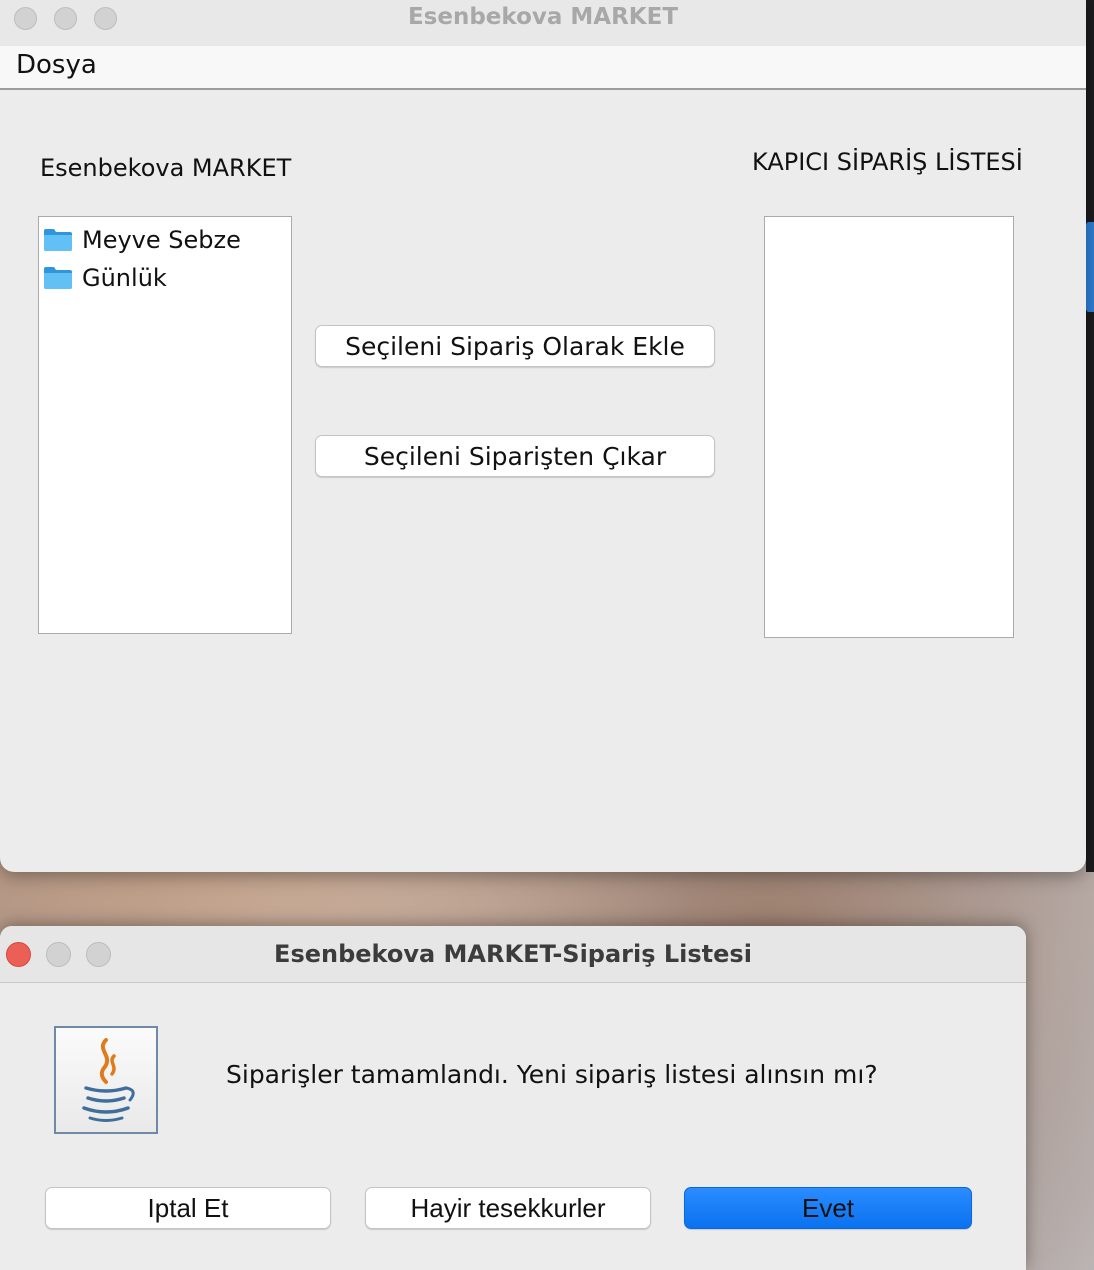 This screenshot has width=1094, height=1270. I want to click on order-list-label: KAPICI SİPARİŞ LİSTESİ, so click(887, 162).